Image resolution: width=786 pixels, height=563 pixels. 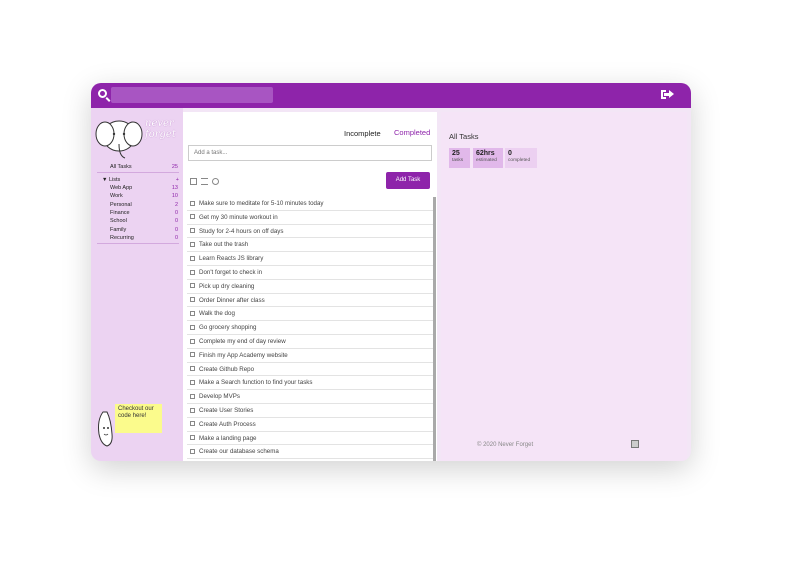 I want to click on stat-box: 0 completed, so click(x=521, y=158).